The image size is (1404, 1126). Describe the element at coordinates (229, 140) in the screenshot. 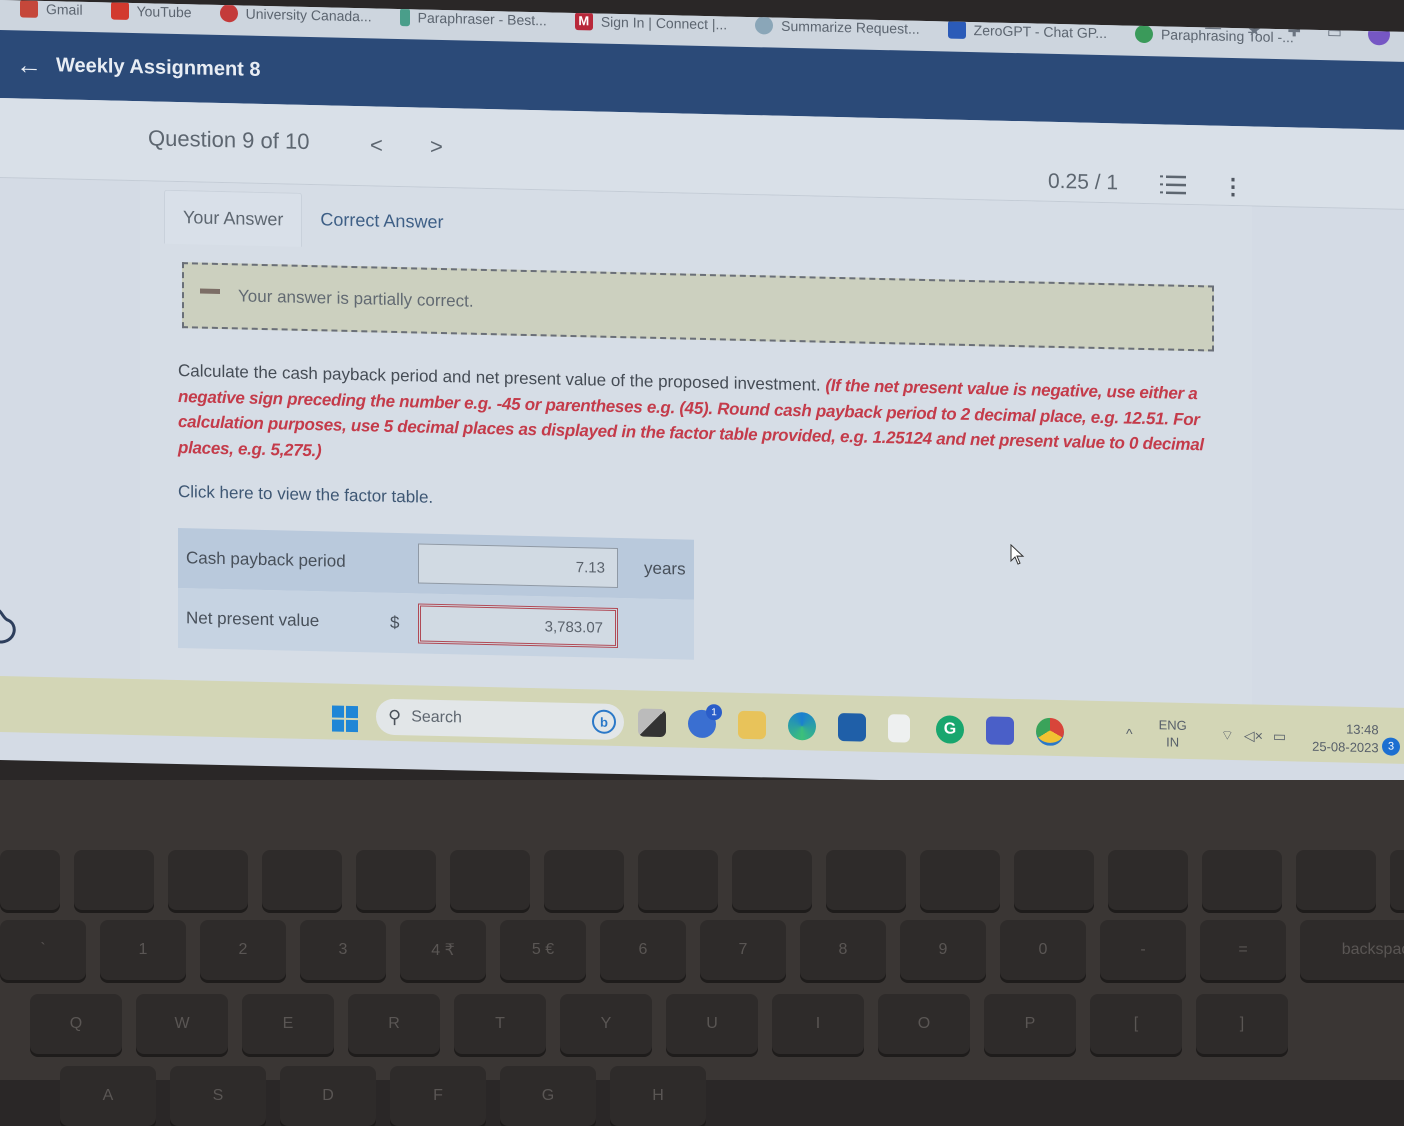

I see `question-counter: Question 9 of 10` at that location.